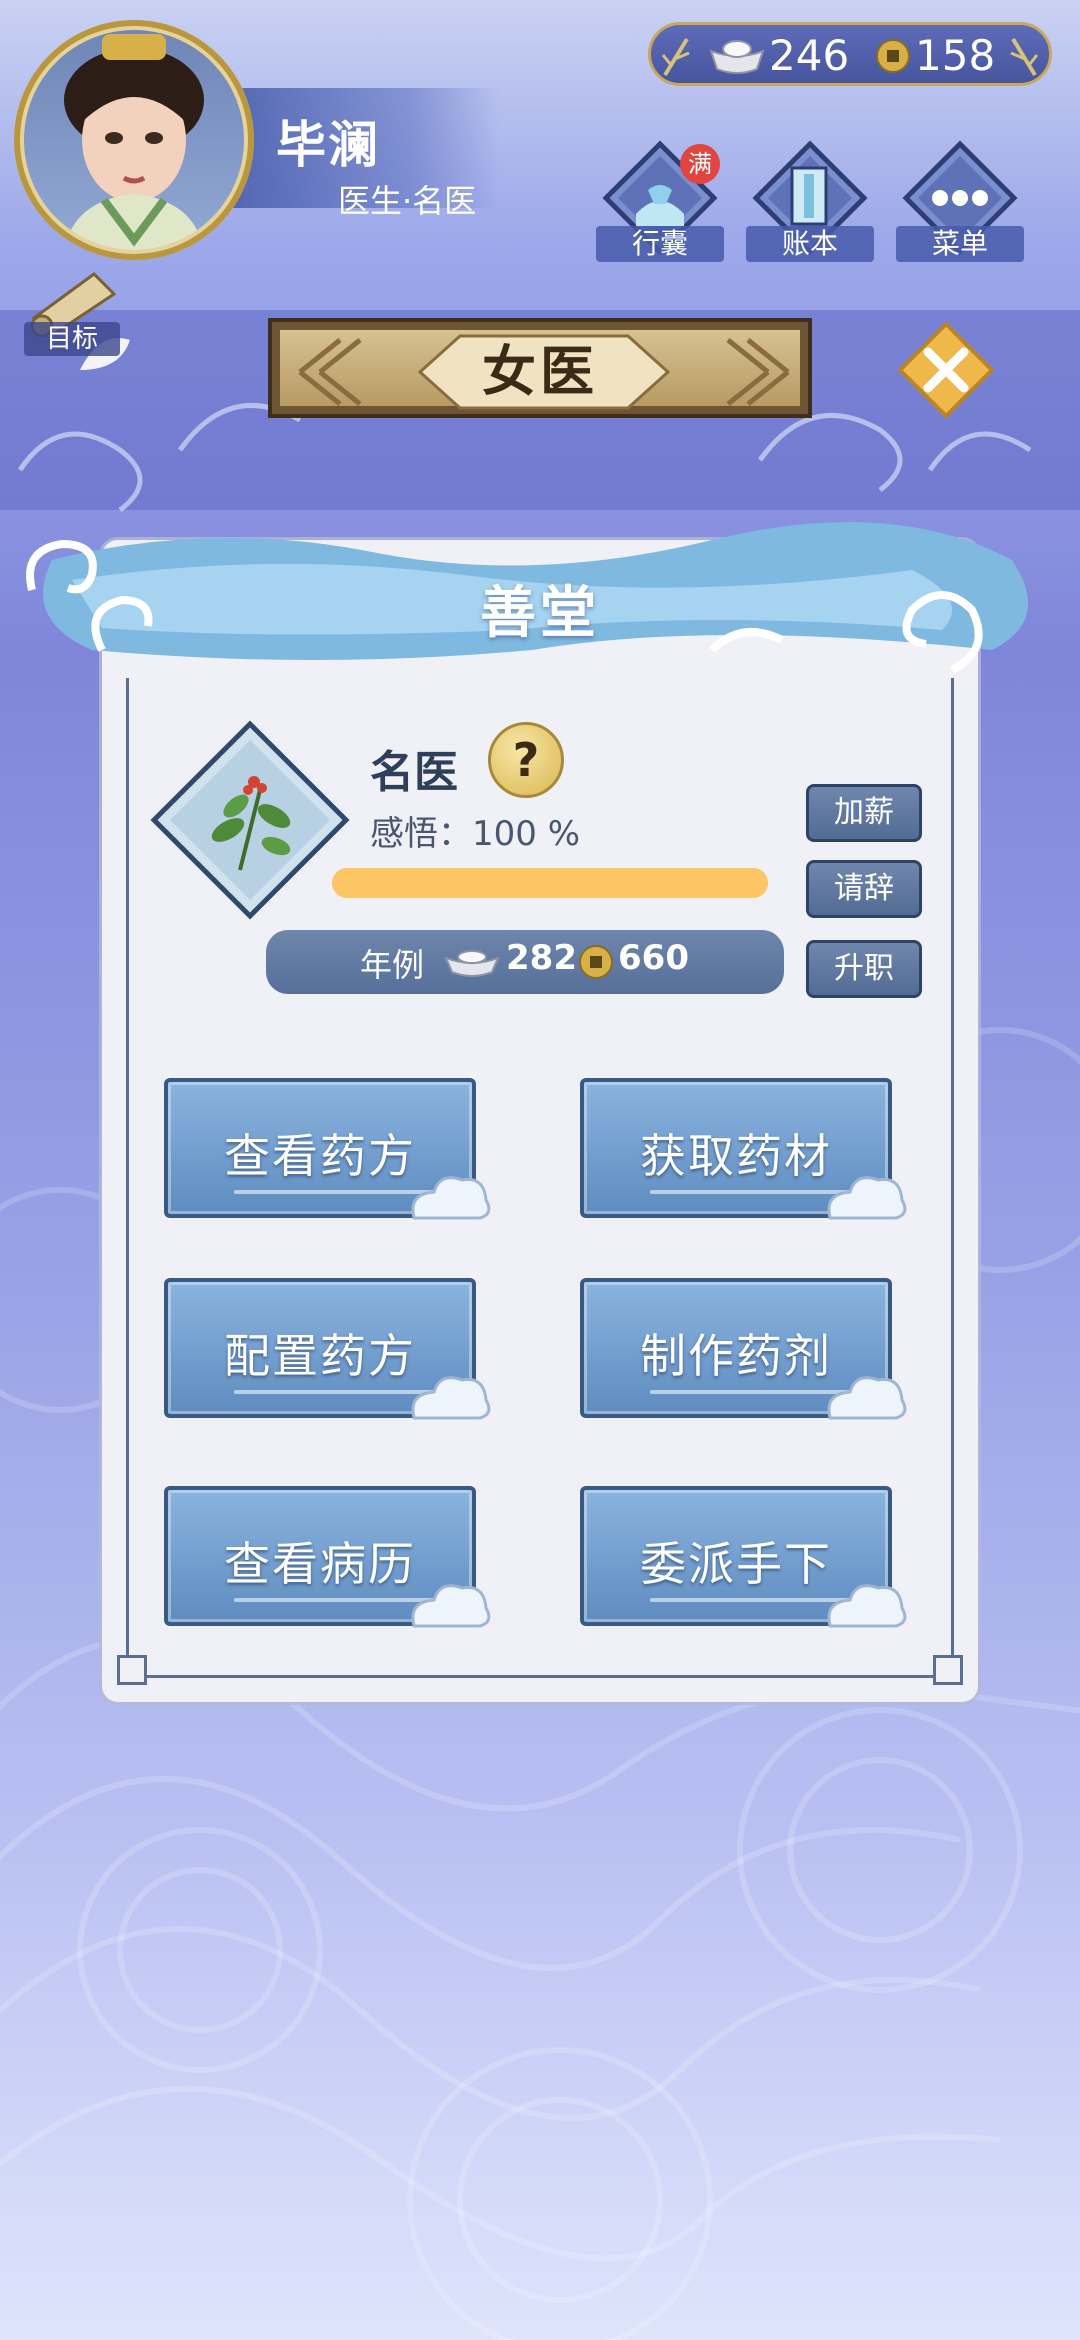 The width and height of the screenshot is (1080, 2340). Describe the element at coordinates (955, 55) in the screenshot. I see `coin-amount: 158` at that location.